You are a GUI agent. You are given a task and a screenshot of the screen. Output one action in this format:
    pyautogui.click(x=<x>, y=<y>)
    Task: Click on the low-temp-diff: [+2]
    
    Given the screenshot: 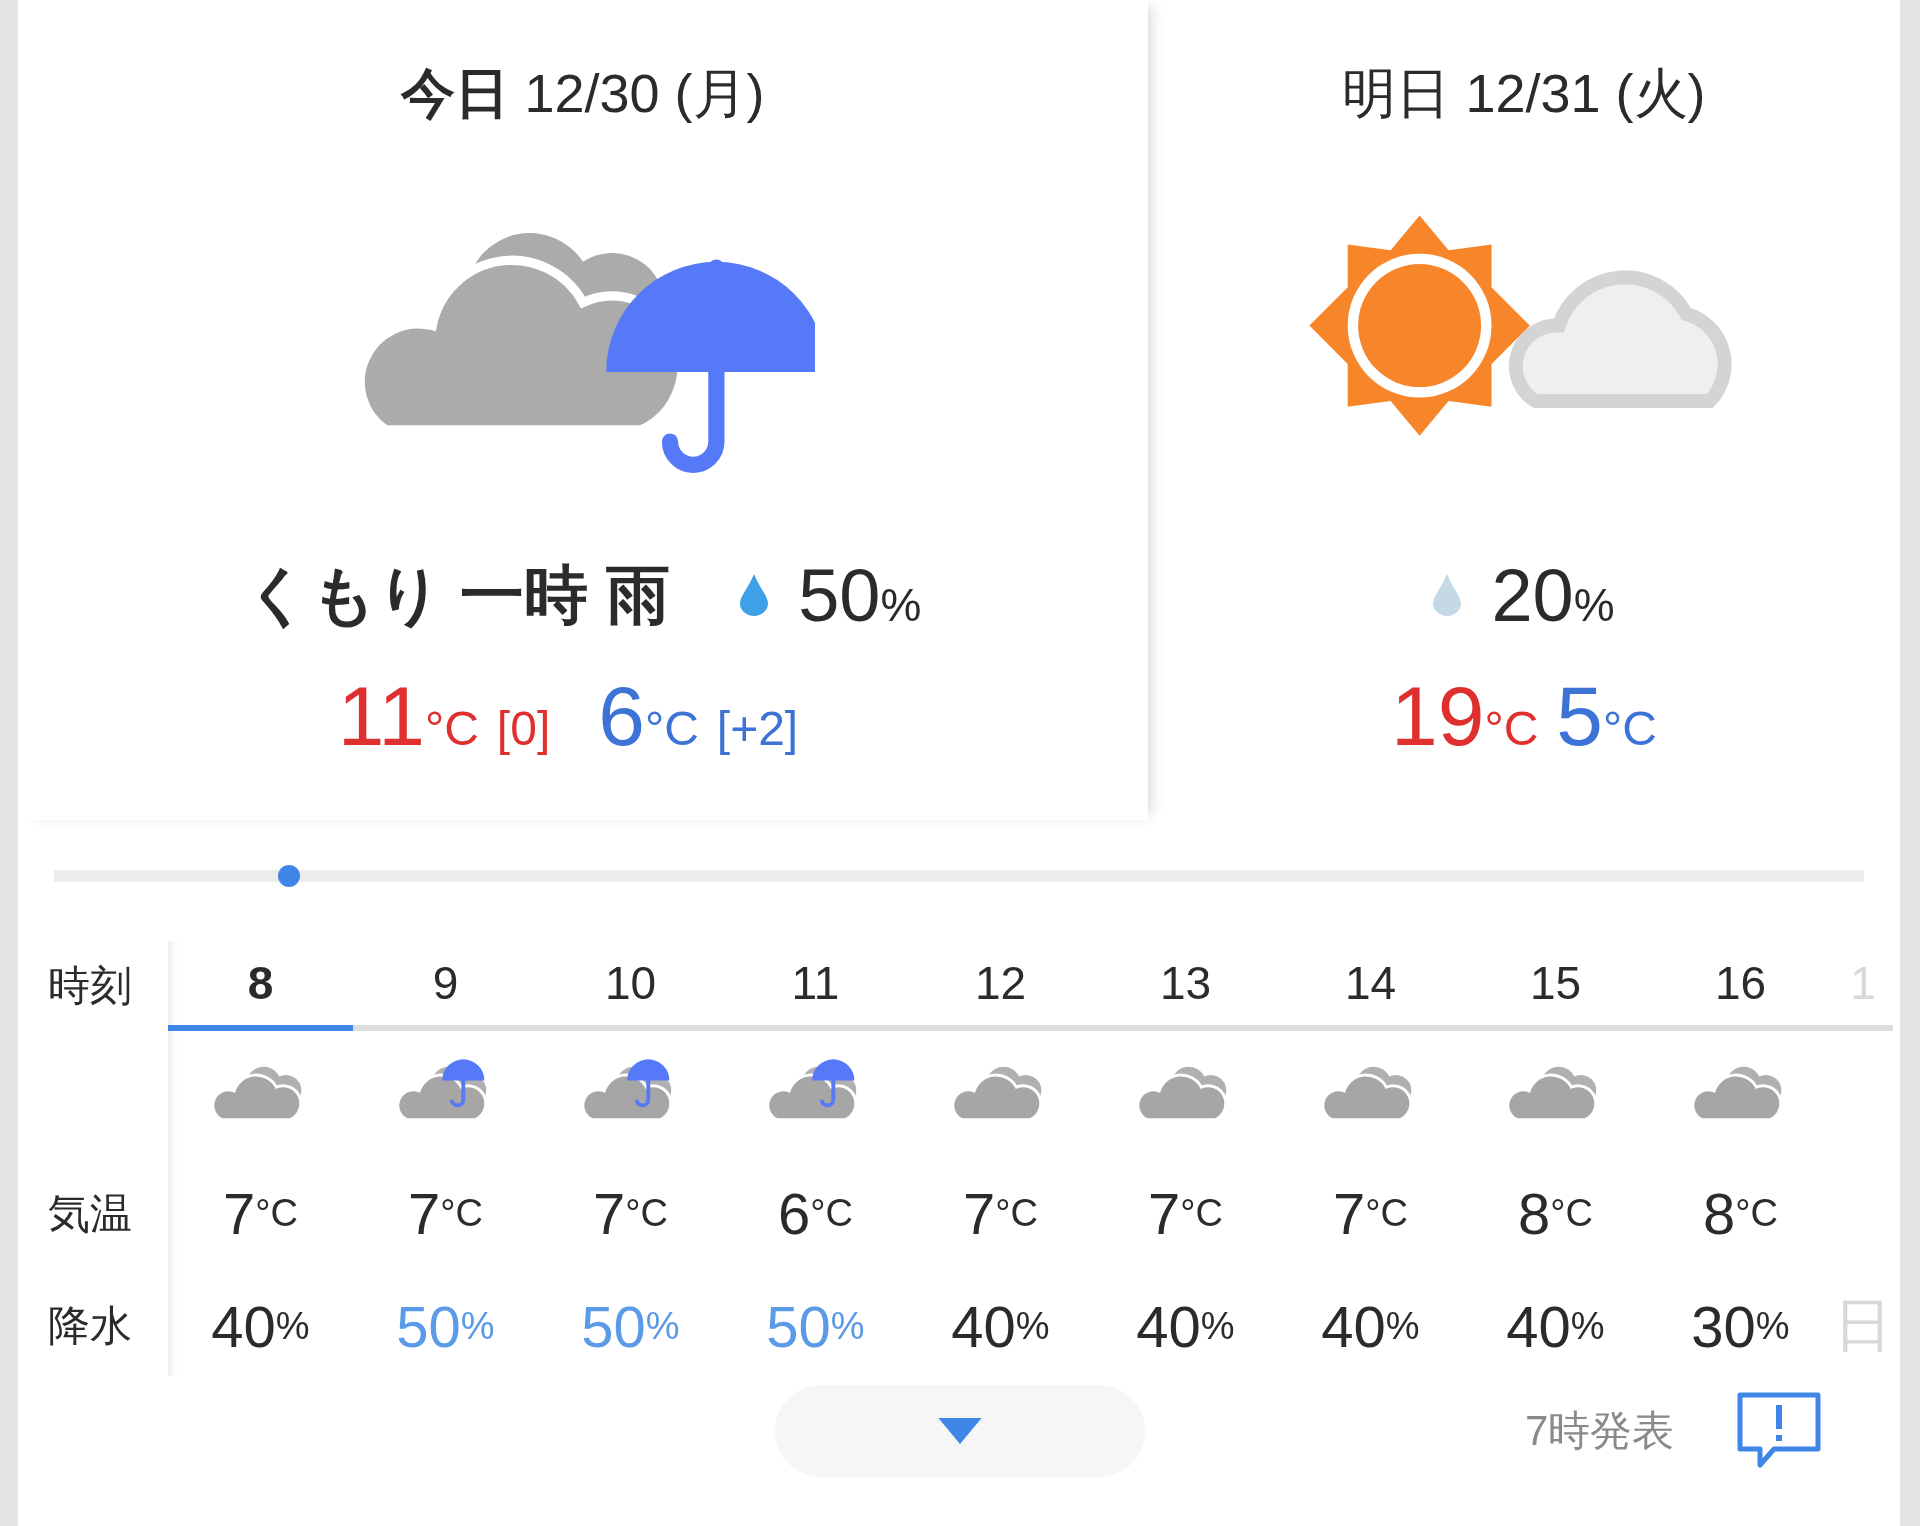 What is the action you would take?
    pyautogui.click(x=757, y=728)
    